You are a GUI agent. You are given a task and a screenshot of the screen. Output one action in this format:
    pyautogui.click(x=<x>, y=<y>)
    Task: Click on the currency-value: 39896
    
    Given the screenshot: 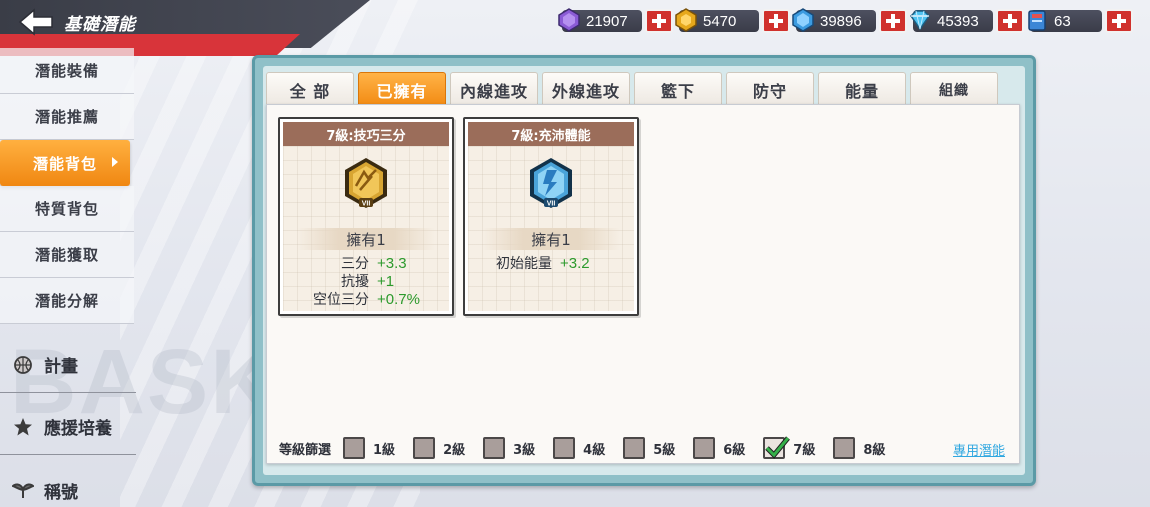 What is the action you would take?
    pyautogui.click(x=841, y=21)
    